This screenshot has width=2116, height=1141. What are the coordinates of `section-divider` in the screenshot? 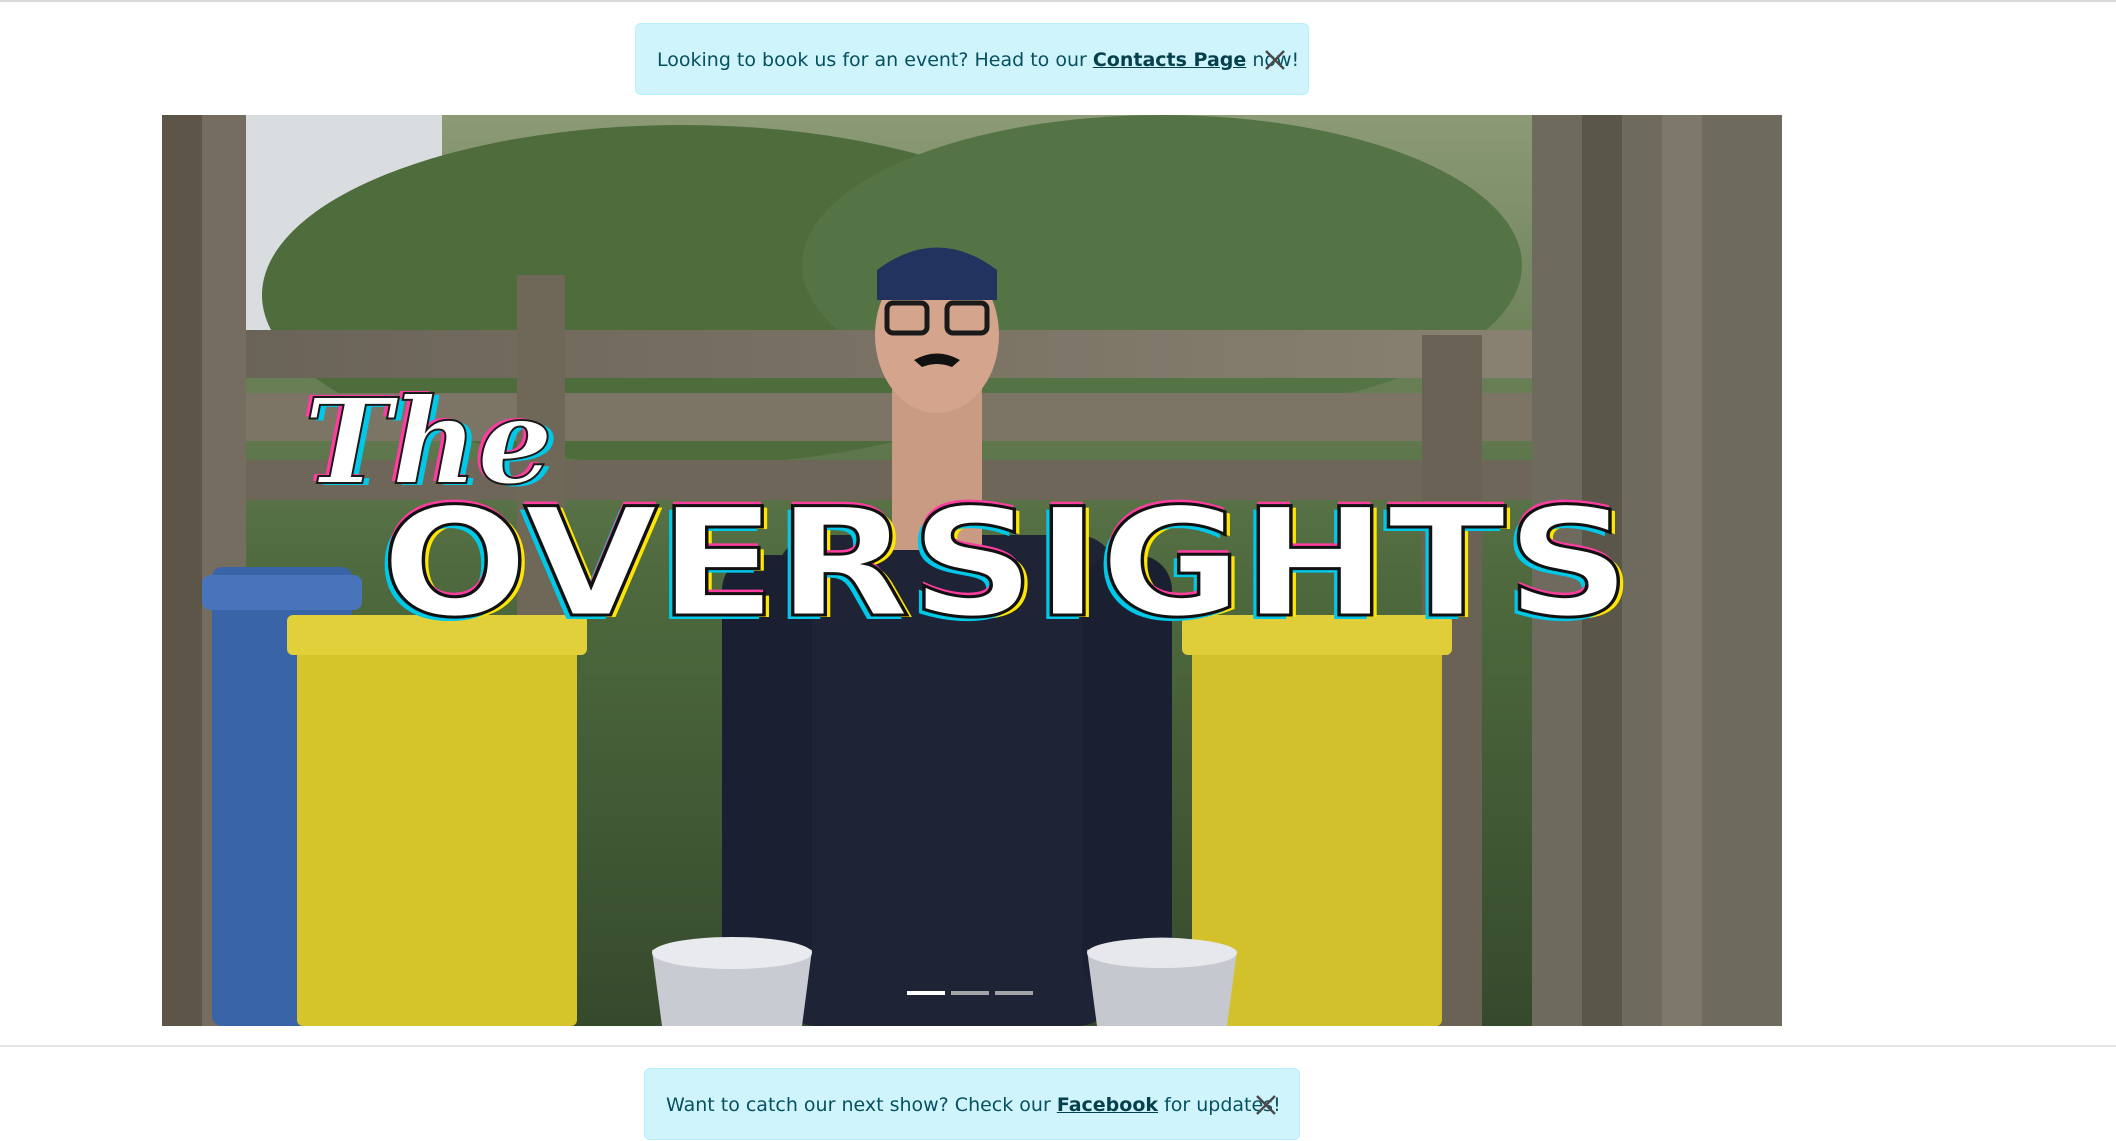 It's located at (1058, 1046).